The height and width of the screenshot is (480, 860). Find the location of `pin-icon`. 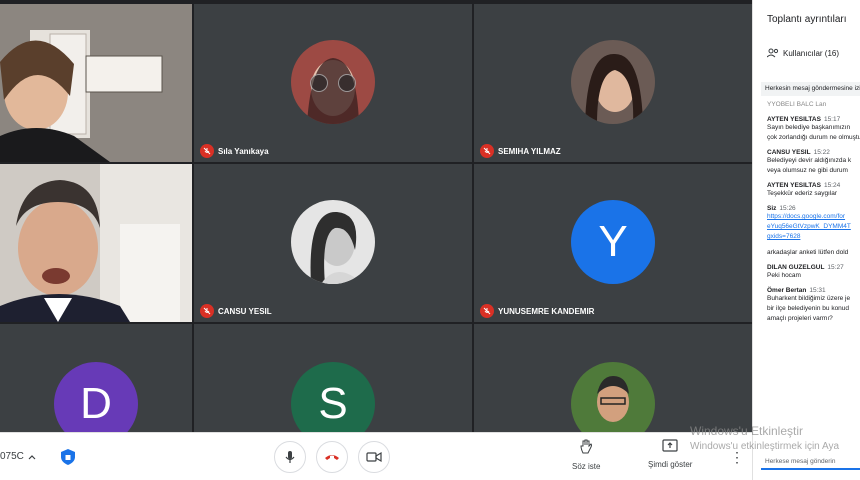

pin-icon is located at coordinates (319, 83).